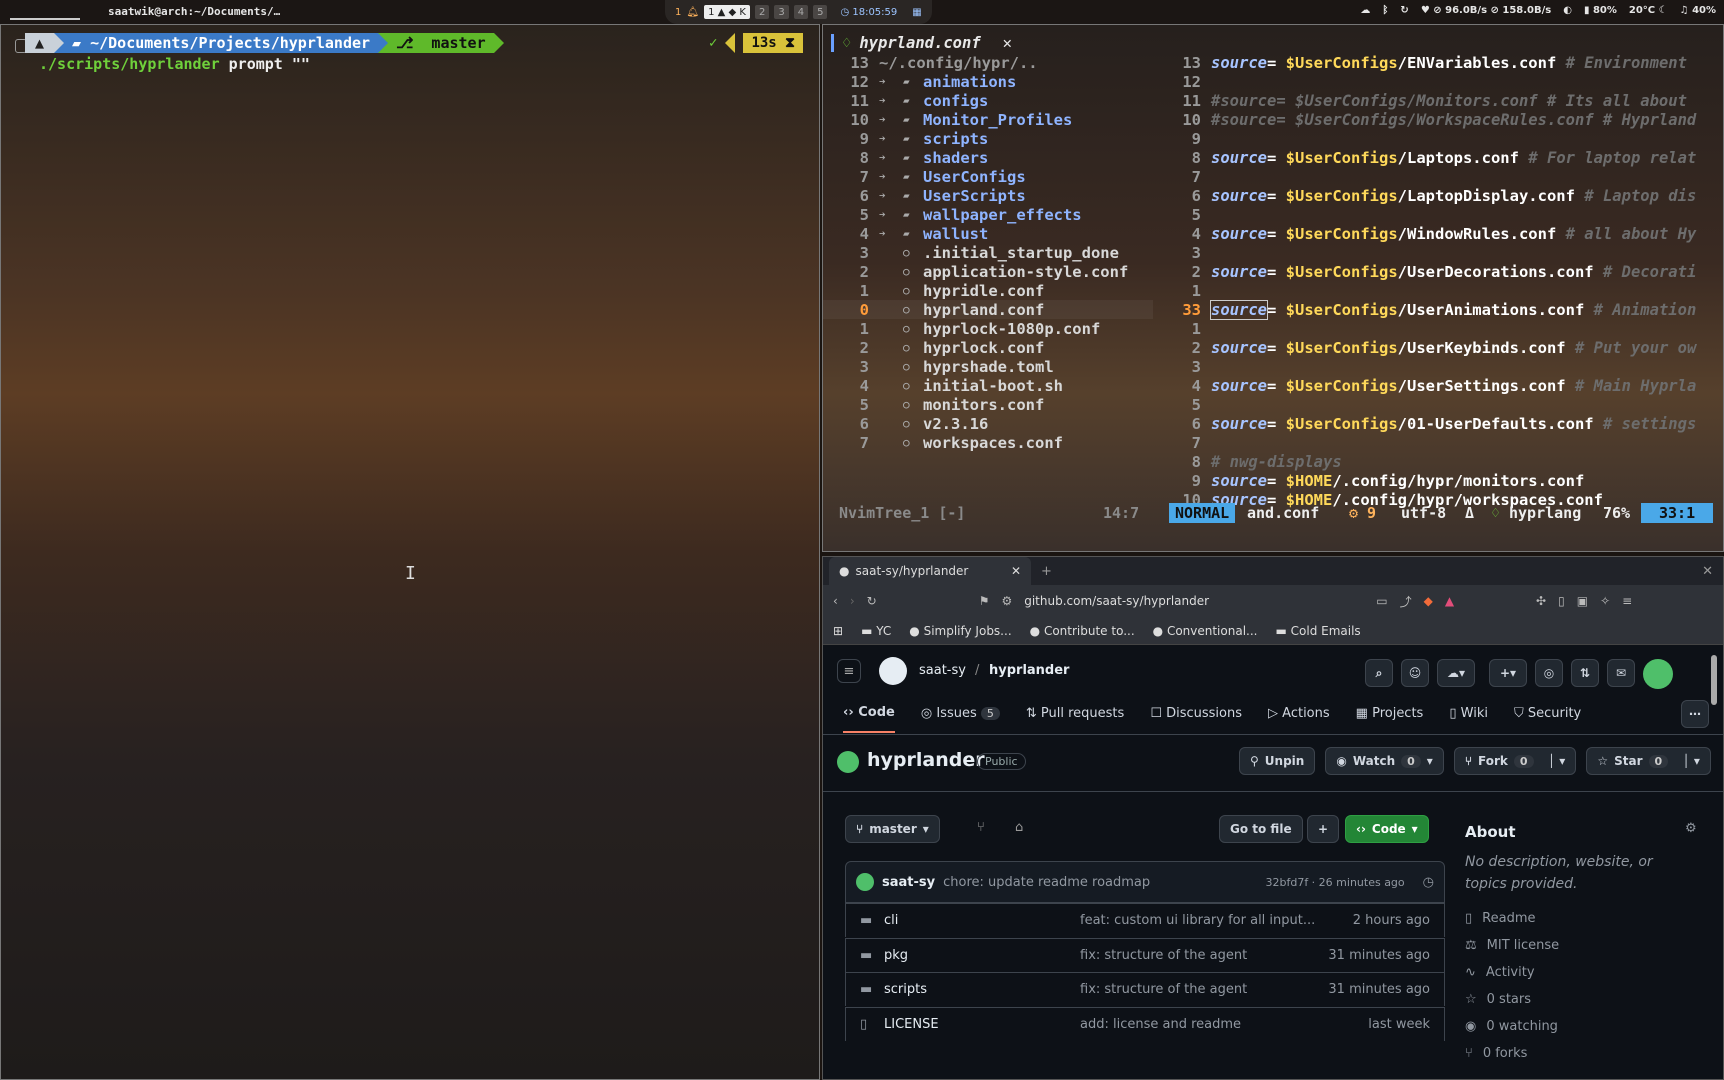  What do you see at coordinates (849, 671) in the screenshot?
I see `hamburger-menu-icon: ≡` at bounding box center [849, 671].